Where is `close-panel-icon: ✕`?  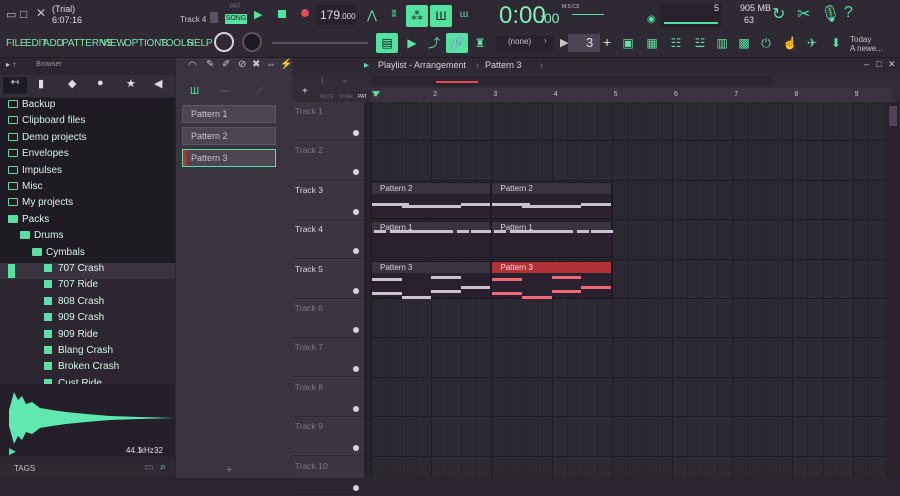 close-panel-icon: ✕ is located at coordinates (892, 64).